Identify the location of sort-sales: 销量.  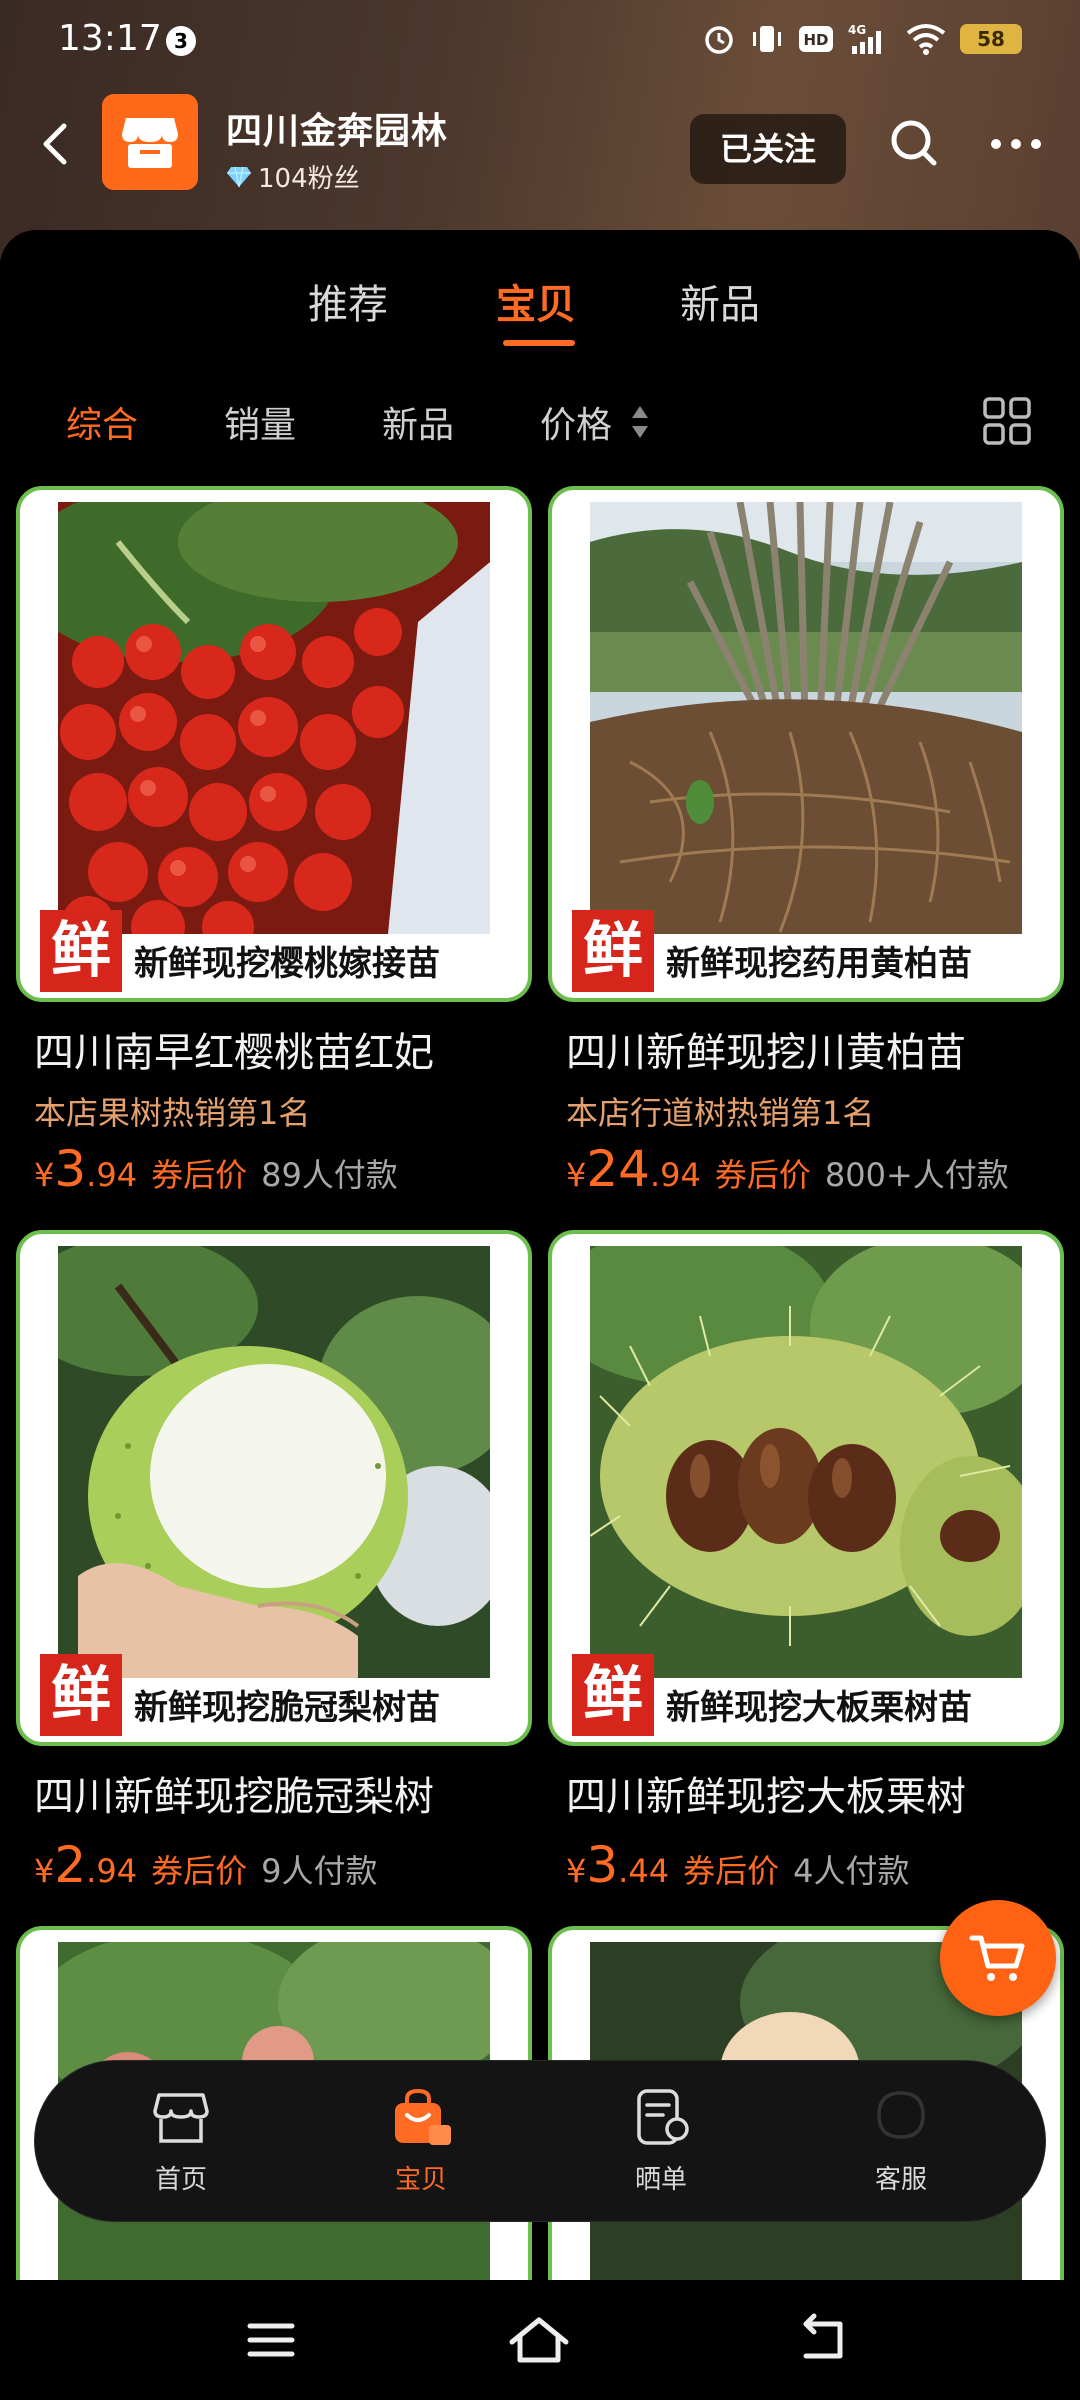
(260, 422).